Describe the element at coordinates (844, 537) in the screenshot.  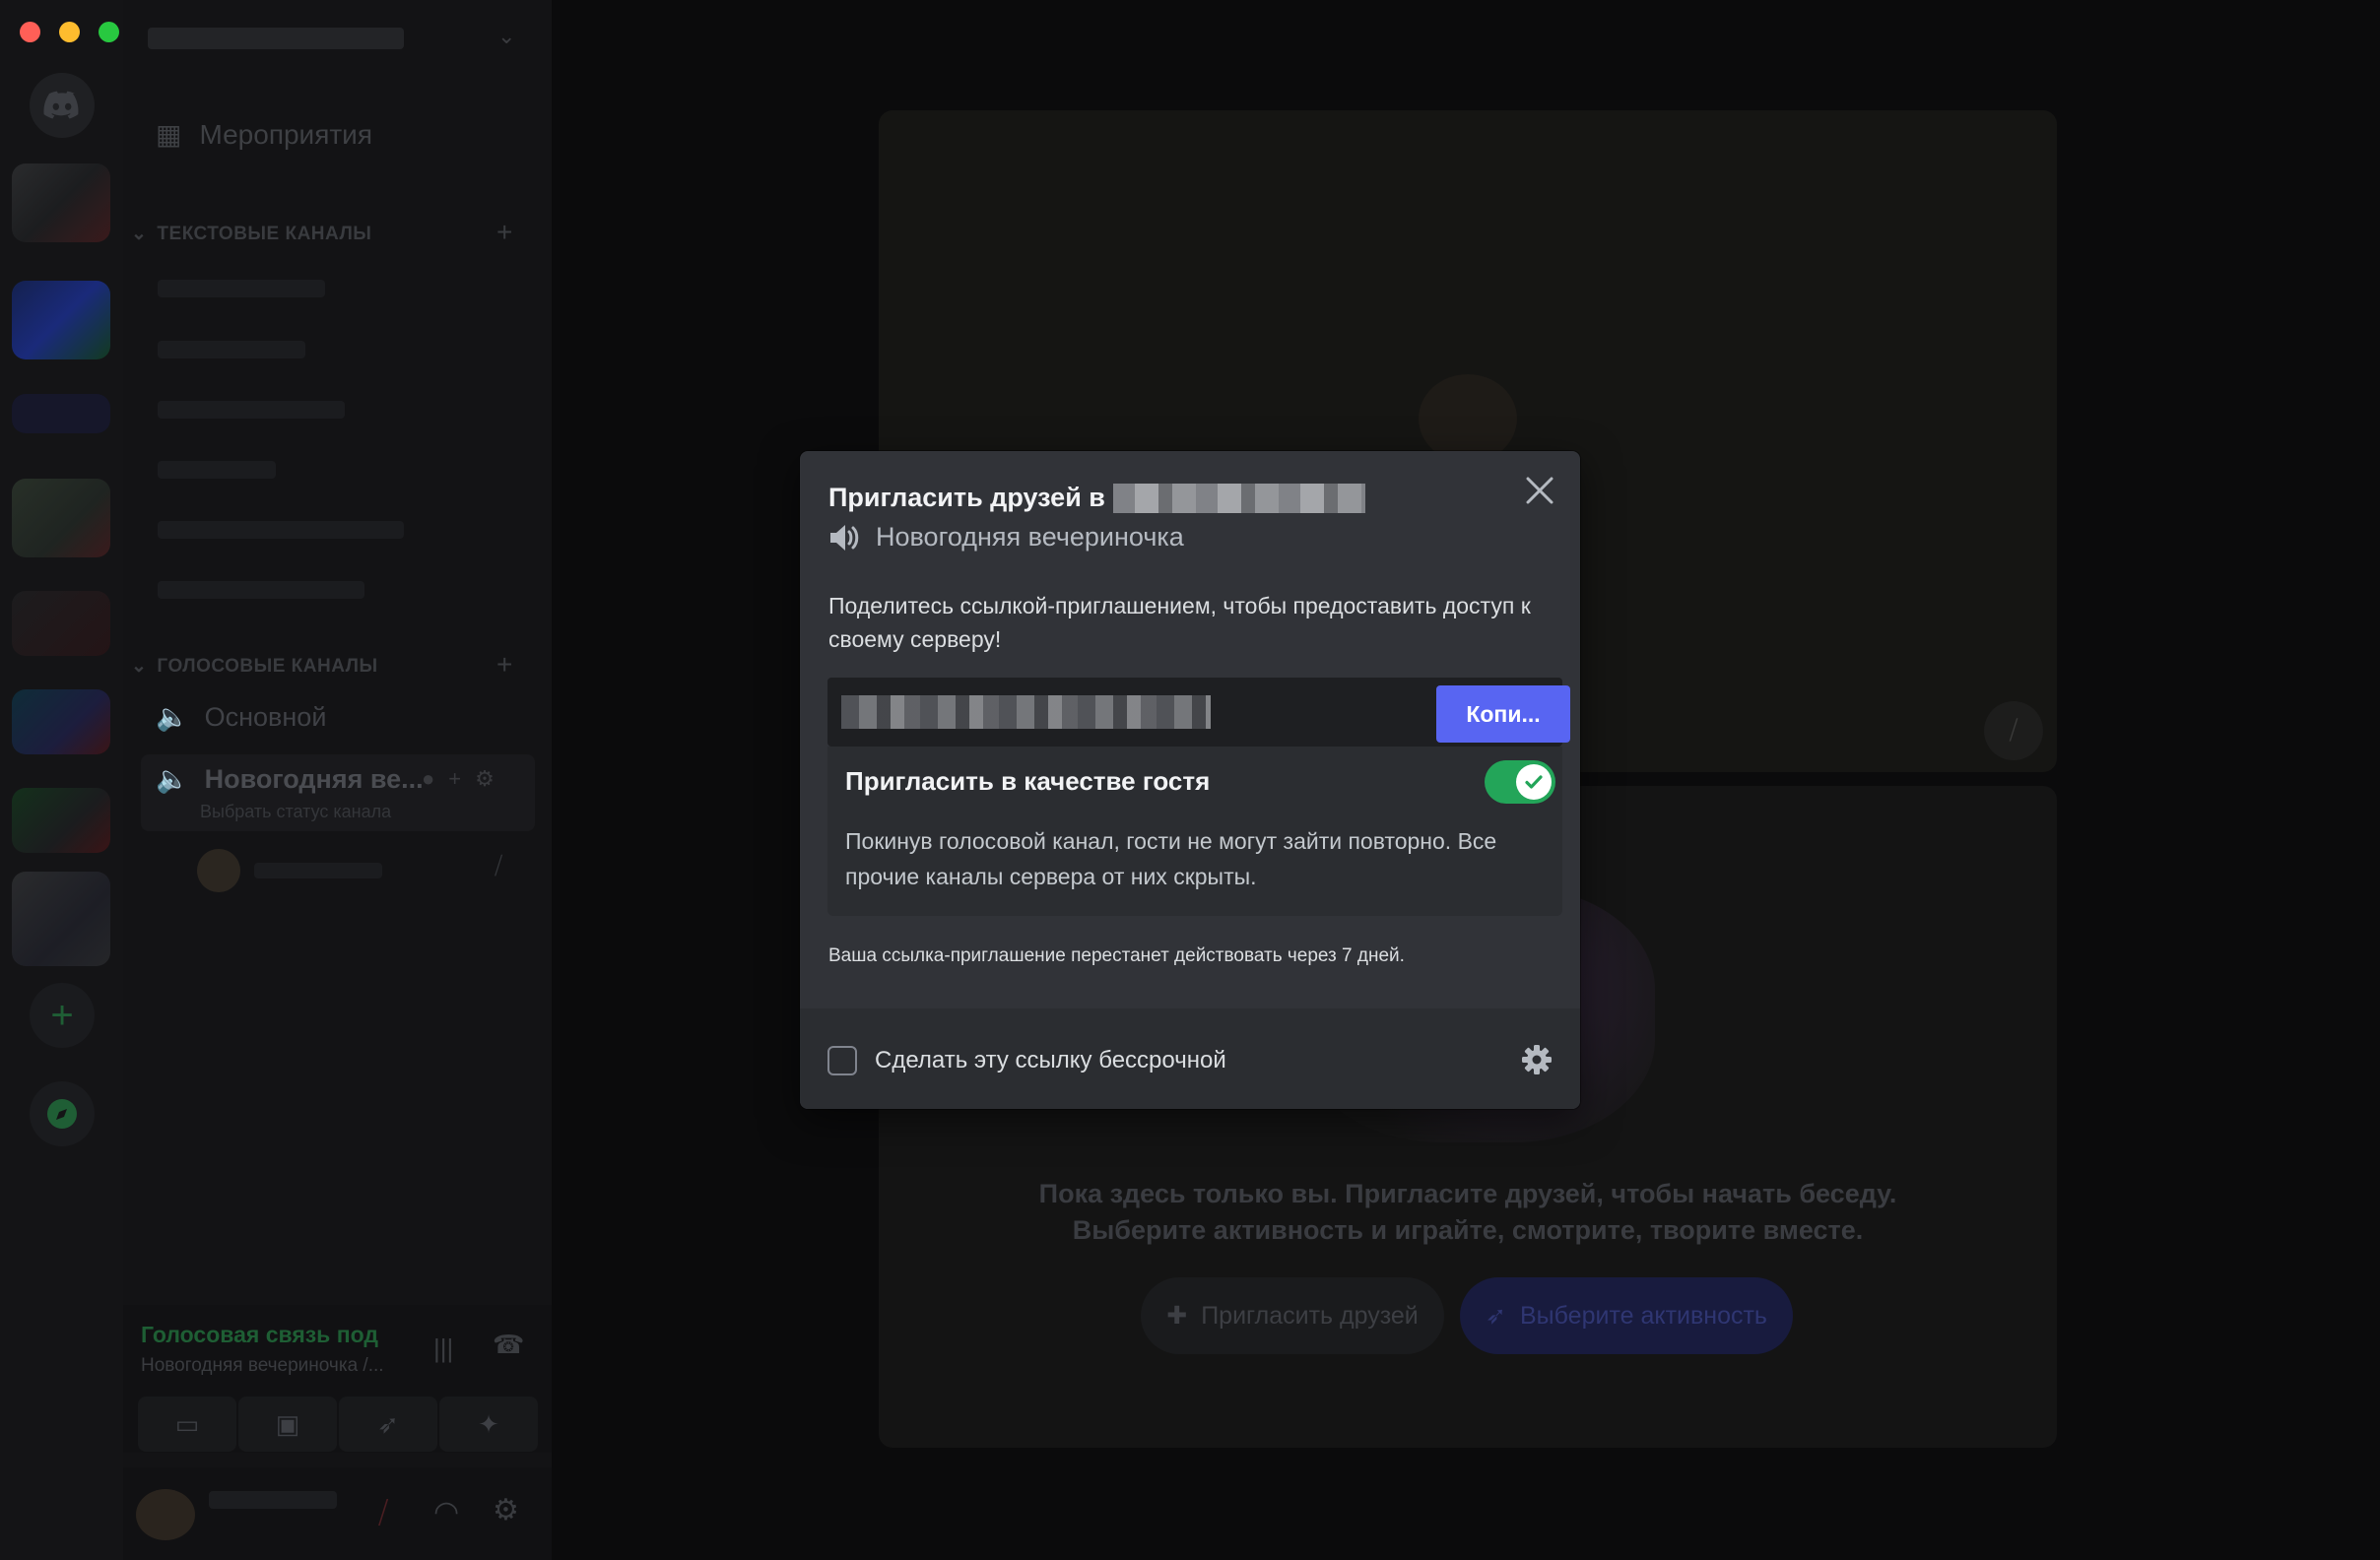
I see `speaker-icon` at that location.